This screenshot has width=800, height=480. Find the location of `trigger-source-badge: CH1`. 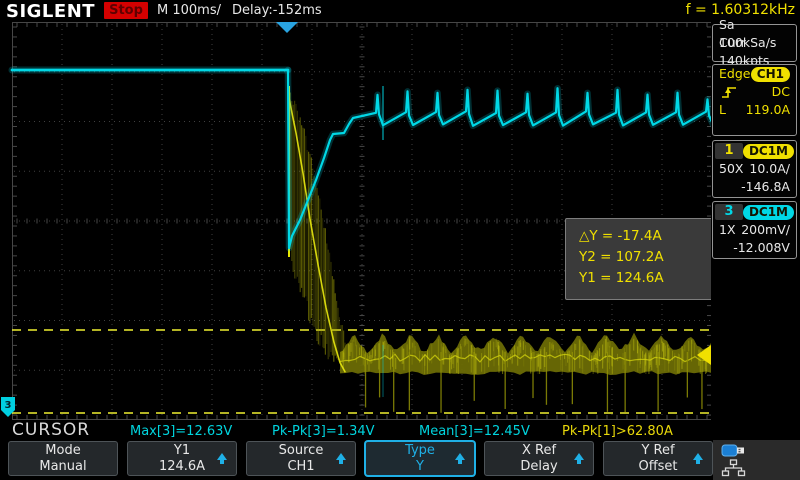

trigger-source-badge: CH1 is located at coordinates (770, 74).